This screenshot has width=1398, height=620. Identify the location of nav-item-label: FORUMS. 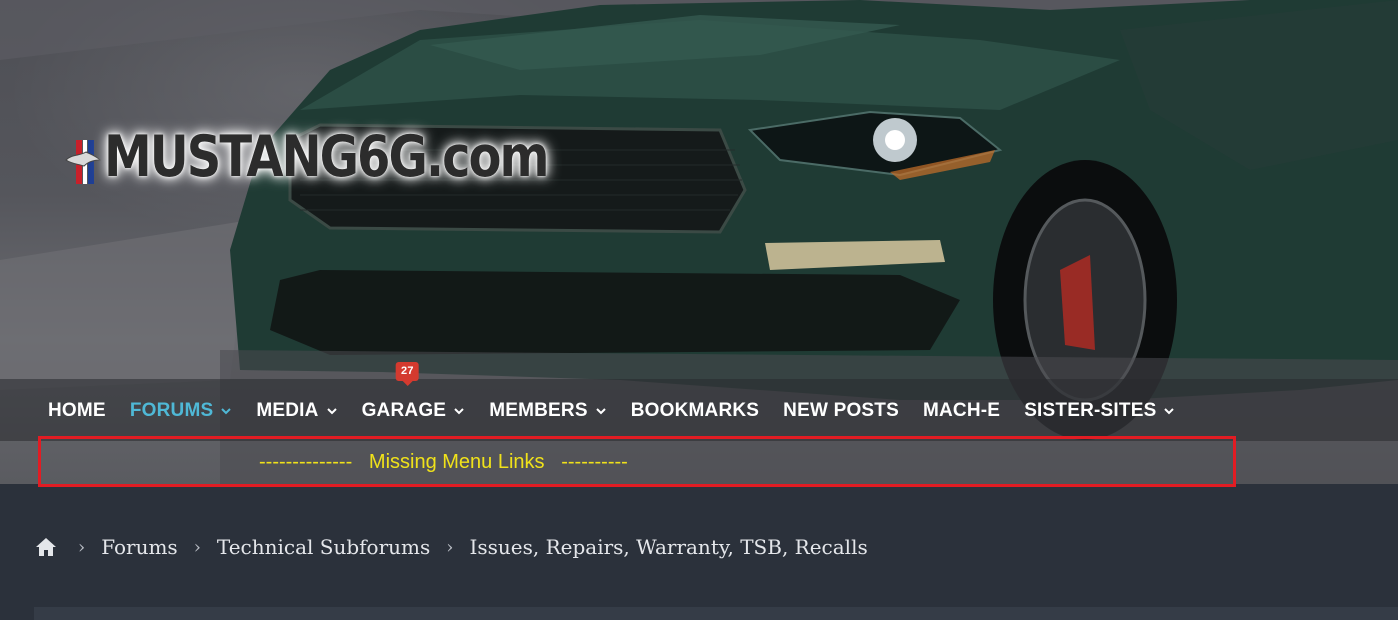
(171, 410).